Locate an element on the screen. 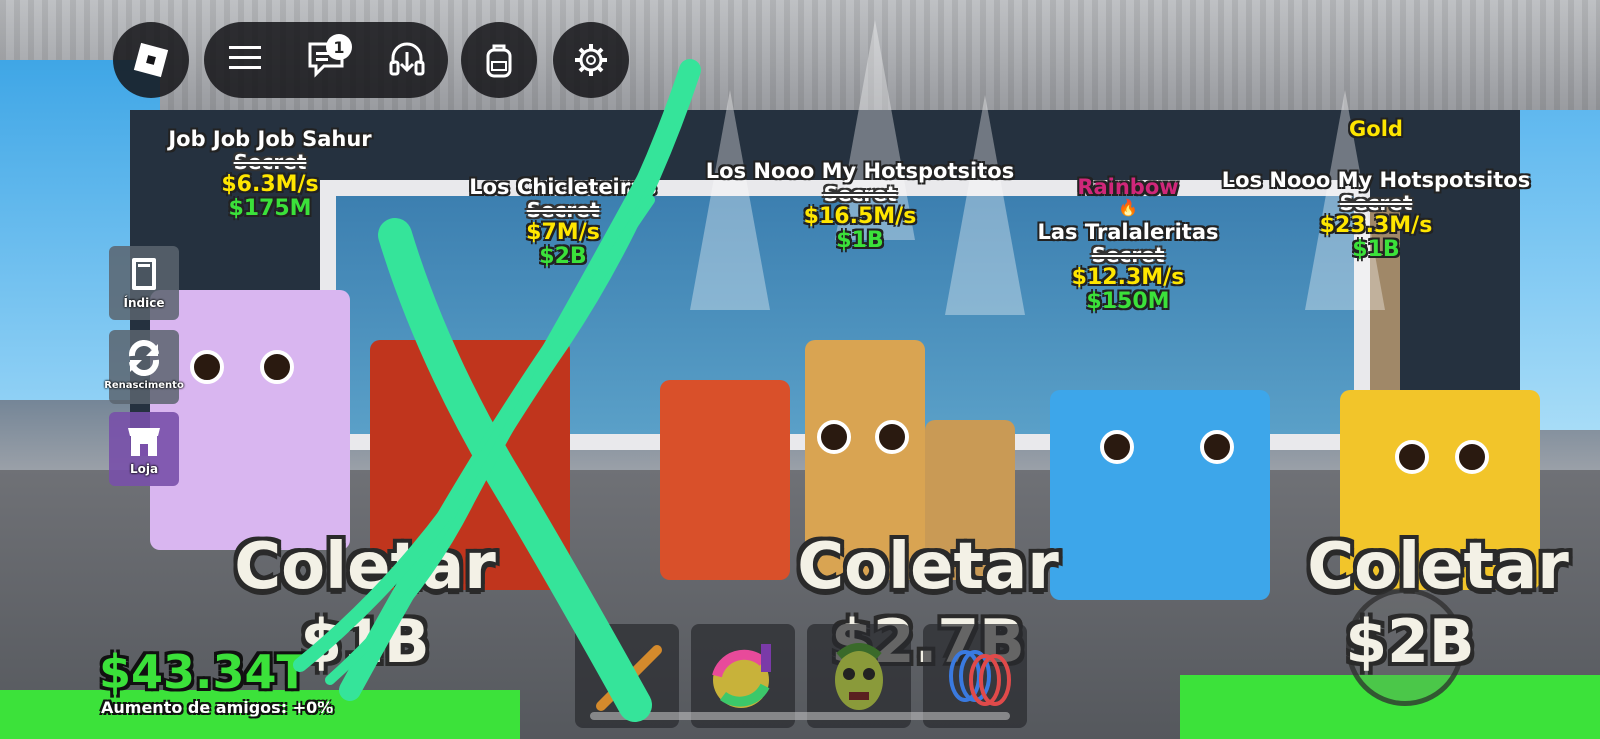 The image size is (1600, 739). backpack-button is located at coordinates (499, 60).